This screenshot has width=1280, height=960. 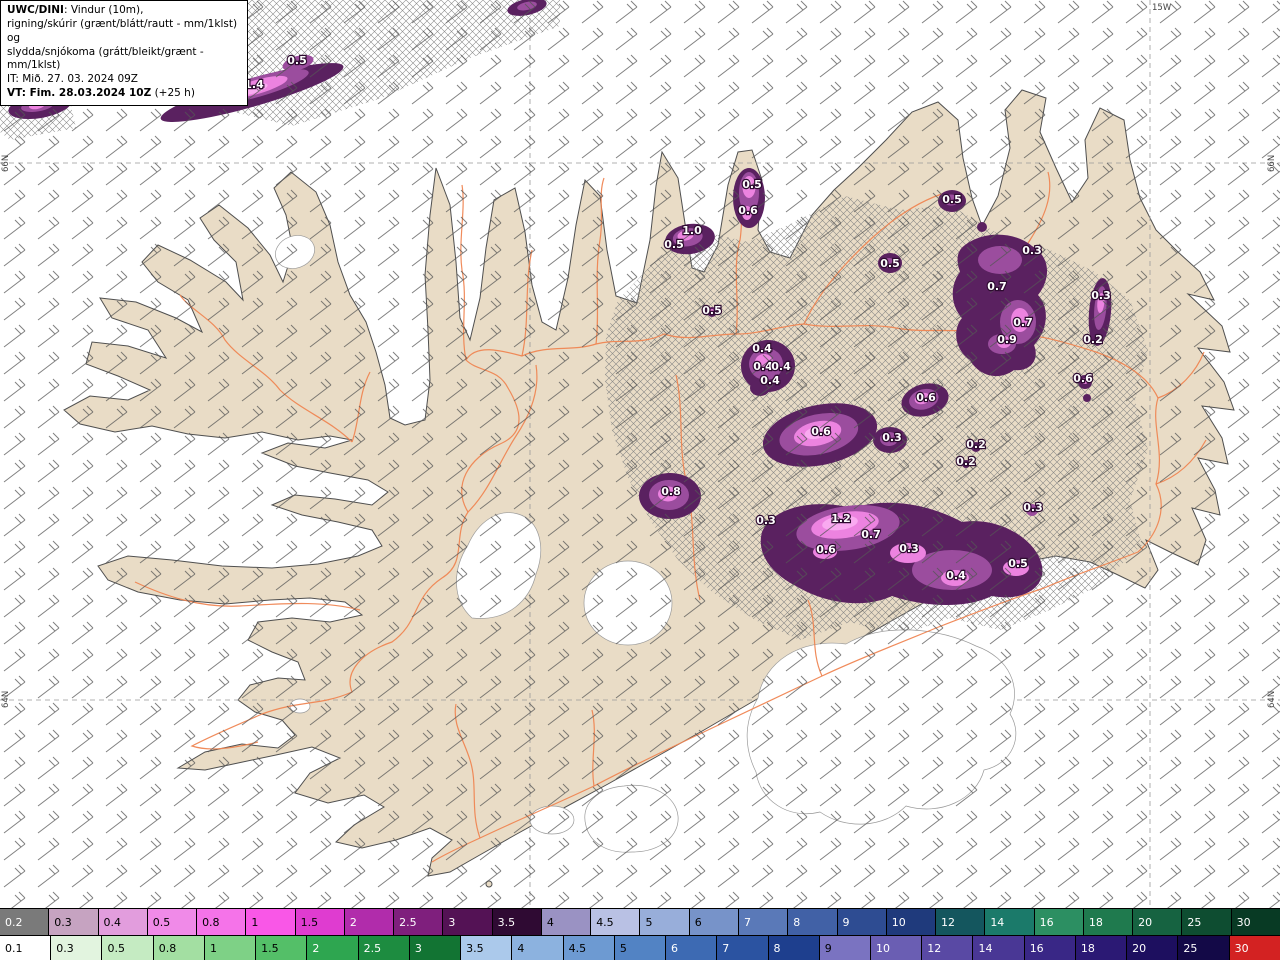 What do you see at coordinates (566, 922) in the screenshot?
I see `colorbar-cell: 4` at bounding box center [566, 922].